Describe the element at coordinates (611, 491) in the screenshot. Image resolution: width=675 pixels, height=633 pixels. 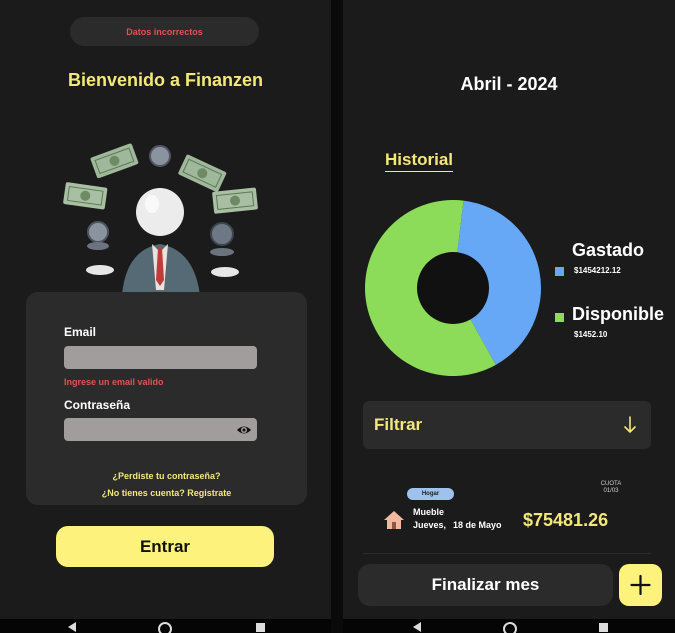
I see `installment-value: 01/03` at that location.